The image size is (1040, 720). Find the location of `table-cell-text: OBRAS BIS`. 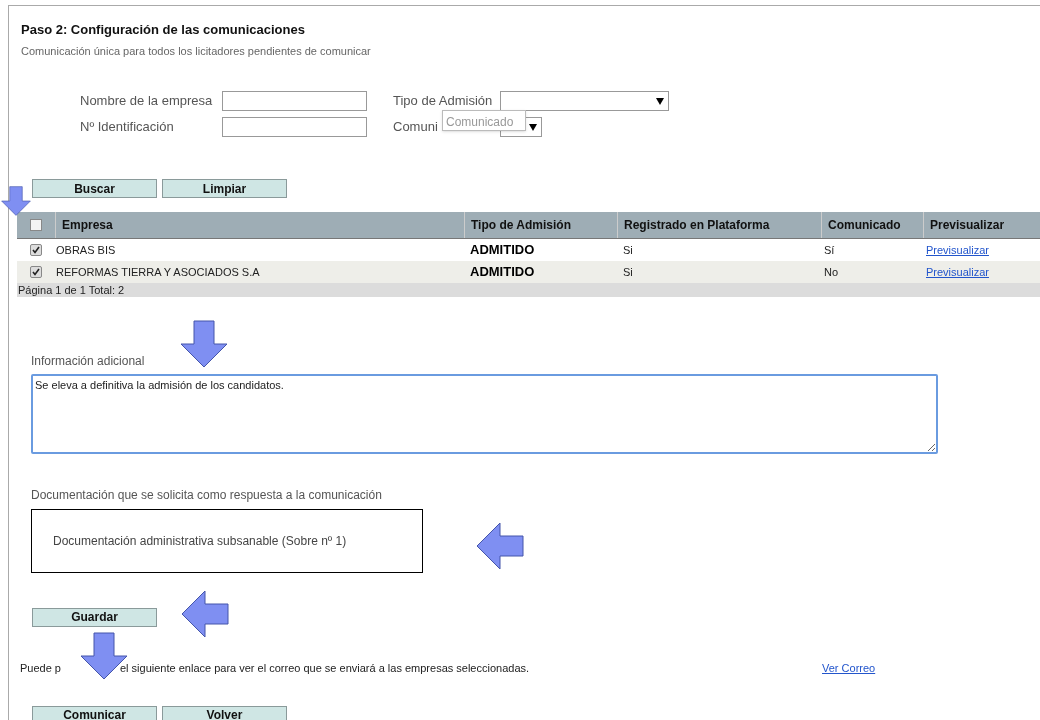

table-cell-text: OBRAS BIS is located at coordinates (86, 250).